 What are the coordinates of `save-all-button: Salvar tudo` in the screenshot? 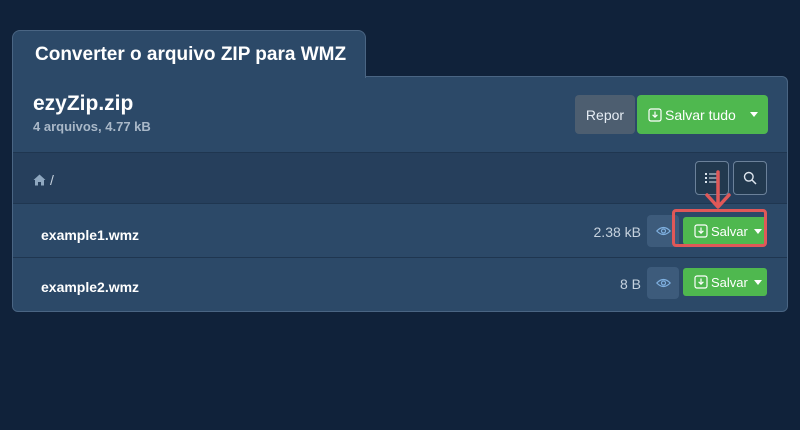 It's located at (702, 114).